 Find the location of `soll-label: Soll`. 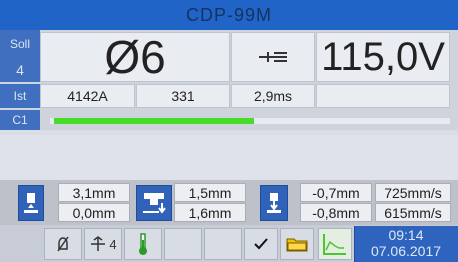

soll-label: Soll is located at coordinates (20, 44).